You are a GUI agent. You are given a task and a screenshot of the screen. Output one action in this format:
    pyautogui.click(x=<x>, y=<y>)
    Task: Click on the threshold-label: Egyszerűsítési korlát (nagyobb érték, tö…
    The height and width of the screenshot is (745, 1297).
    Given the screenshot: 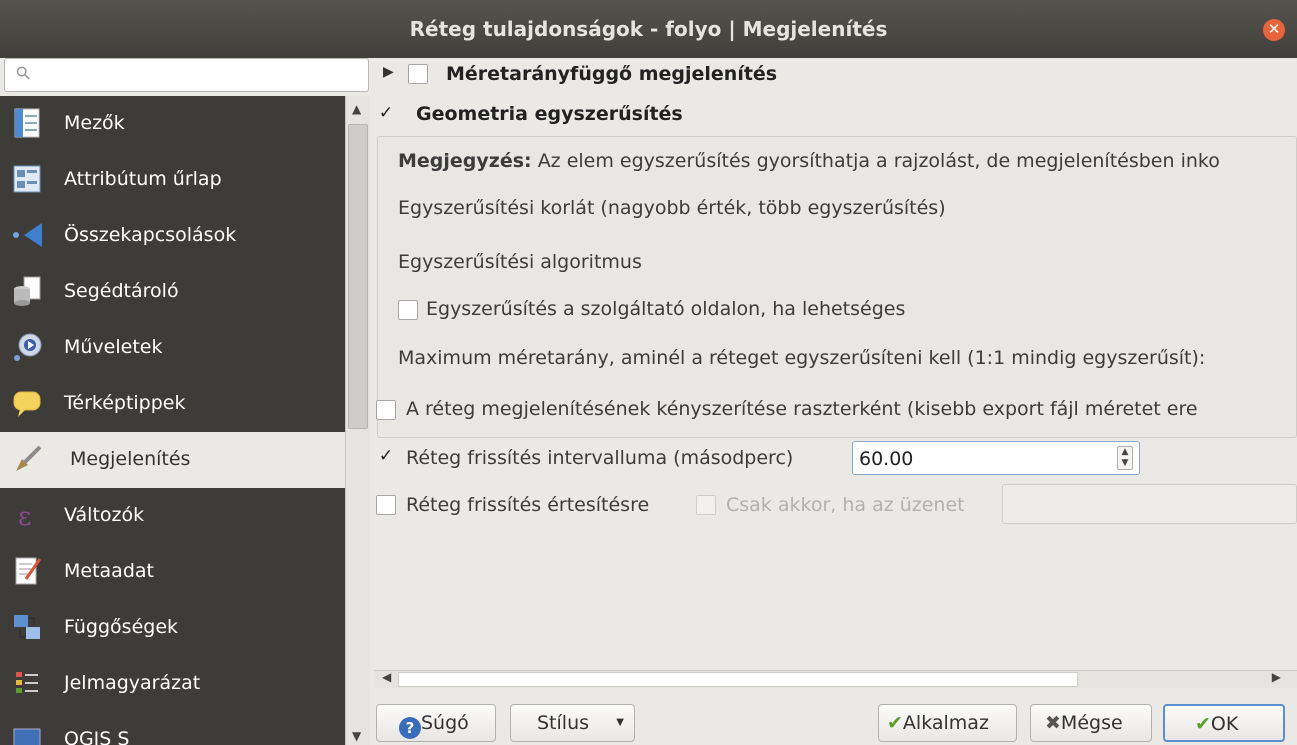 What is the action you would take?
    pyautogui.click(x=672, y=208)
    